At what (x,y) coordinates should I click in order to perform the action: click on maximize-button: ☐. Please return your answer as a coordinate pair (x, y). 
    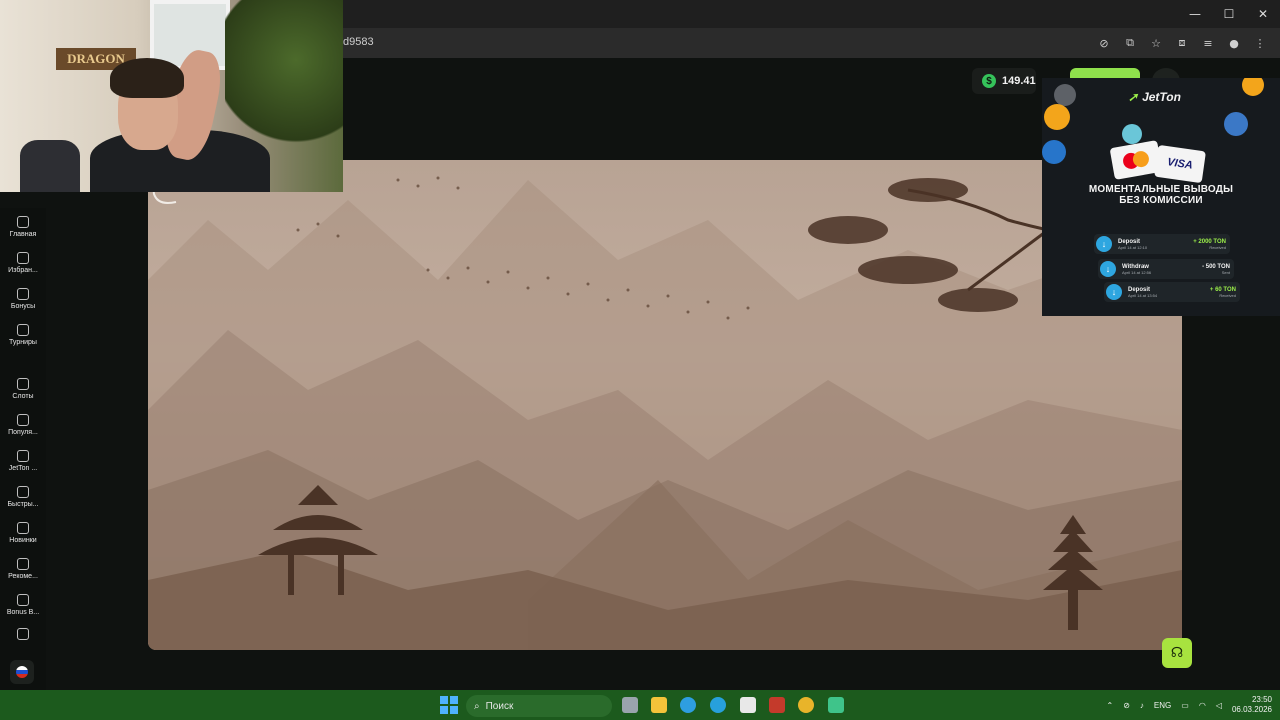
    Looking at the image, I should click on (1229, 14).